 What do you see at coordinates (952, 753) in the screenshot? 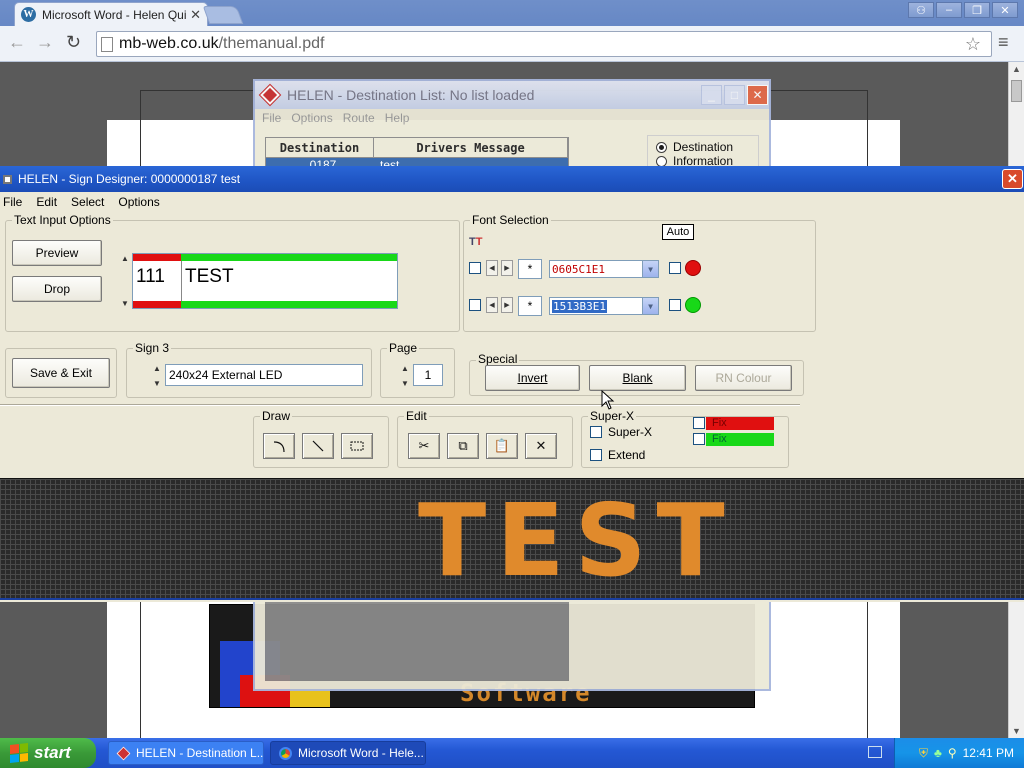
I see `search-icon: ⚲` at bounding box center [952, 753].